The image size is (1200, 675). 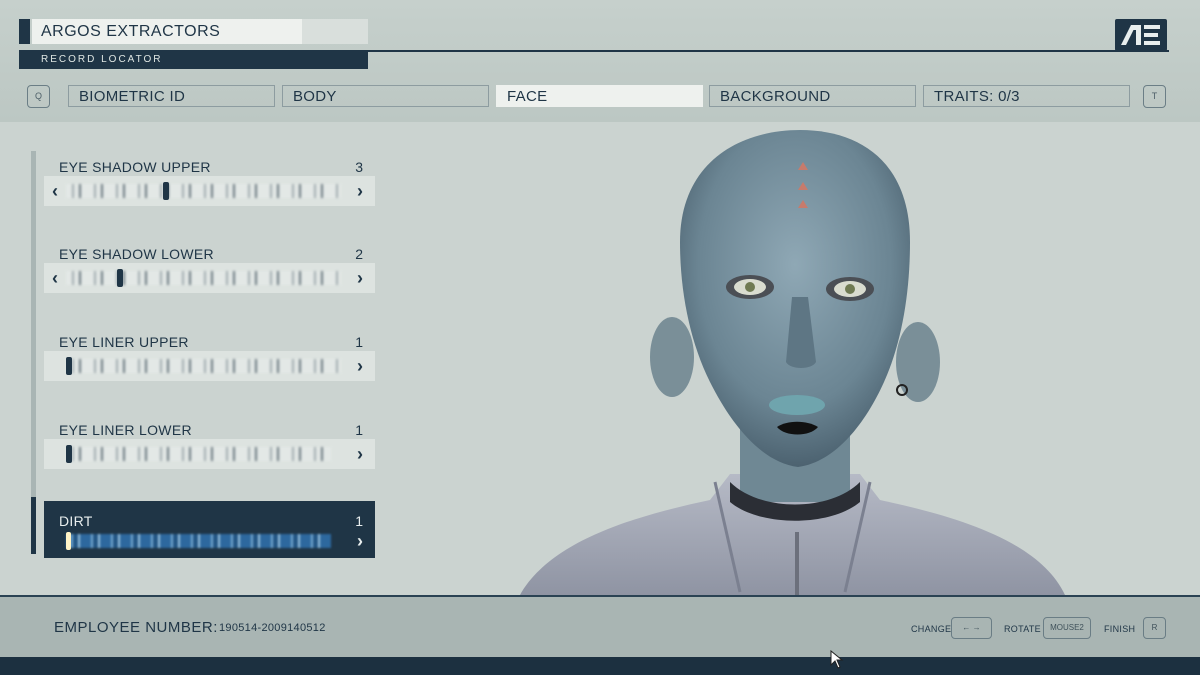 I want to click on record-locator-label: RECORD LOCATOR, so click(x=193, y=60).